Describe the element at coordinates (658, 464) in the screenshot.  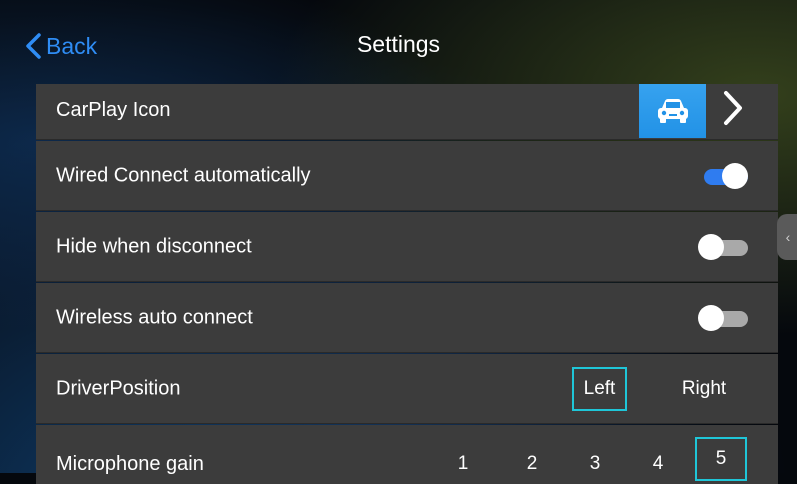
I see `mic-gain-option-4: 4` at that location.